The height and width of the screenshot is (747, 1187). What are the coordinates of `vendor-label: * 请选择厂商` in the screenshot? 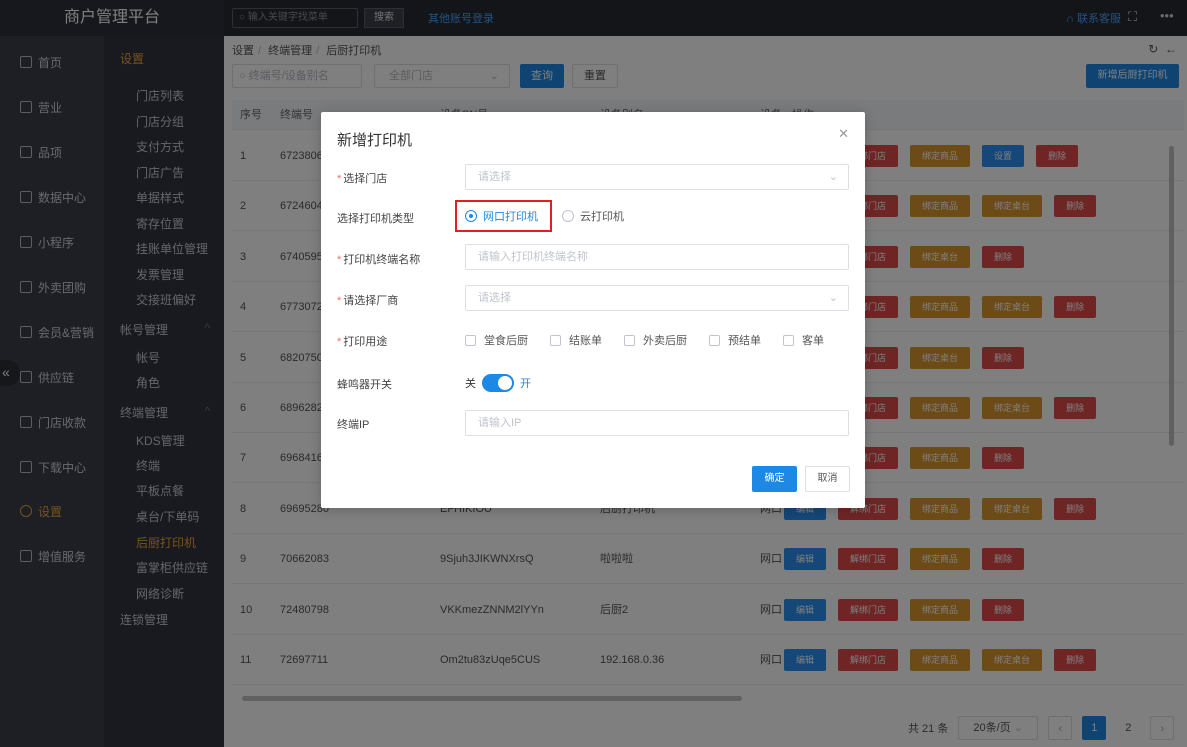 It's located at (368, 301).